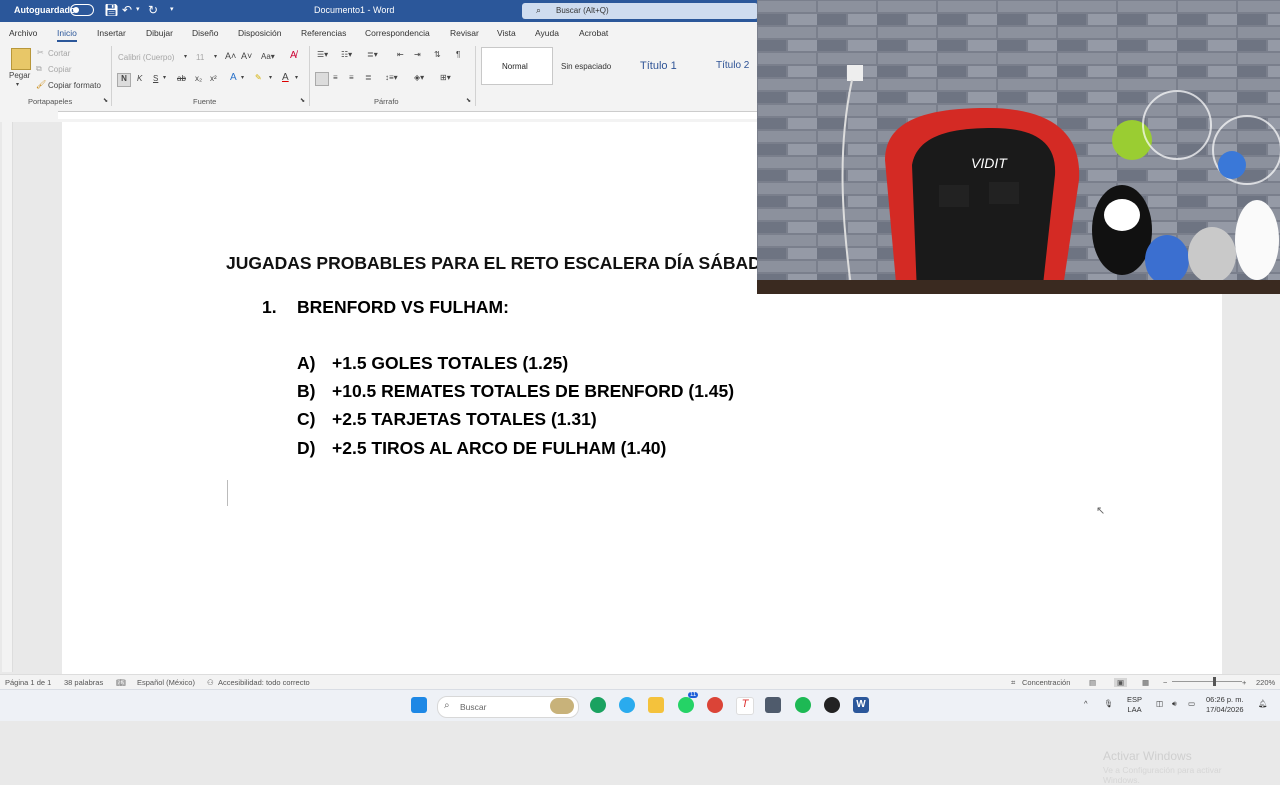  I want to click on battery-icon: ▭, so click(1191, 704).